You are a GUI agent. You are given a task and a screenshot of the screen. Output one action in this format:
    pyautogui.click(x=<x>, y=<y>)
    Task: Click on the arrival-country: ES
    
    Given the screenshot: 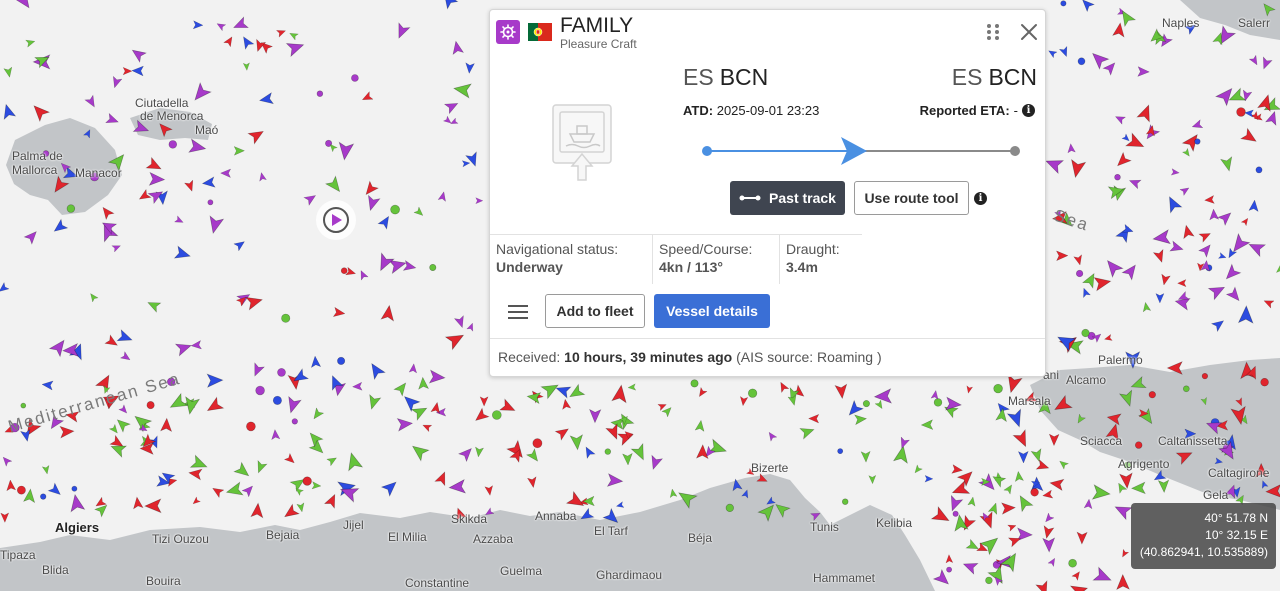 What is the action you would take?
    pyautogui.click(x=967, y=77)
    